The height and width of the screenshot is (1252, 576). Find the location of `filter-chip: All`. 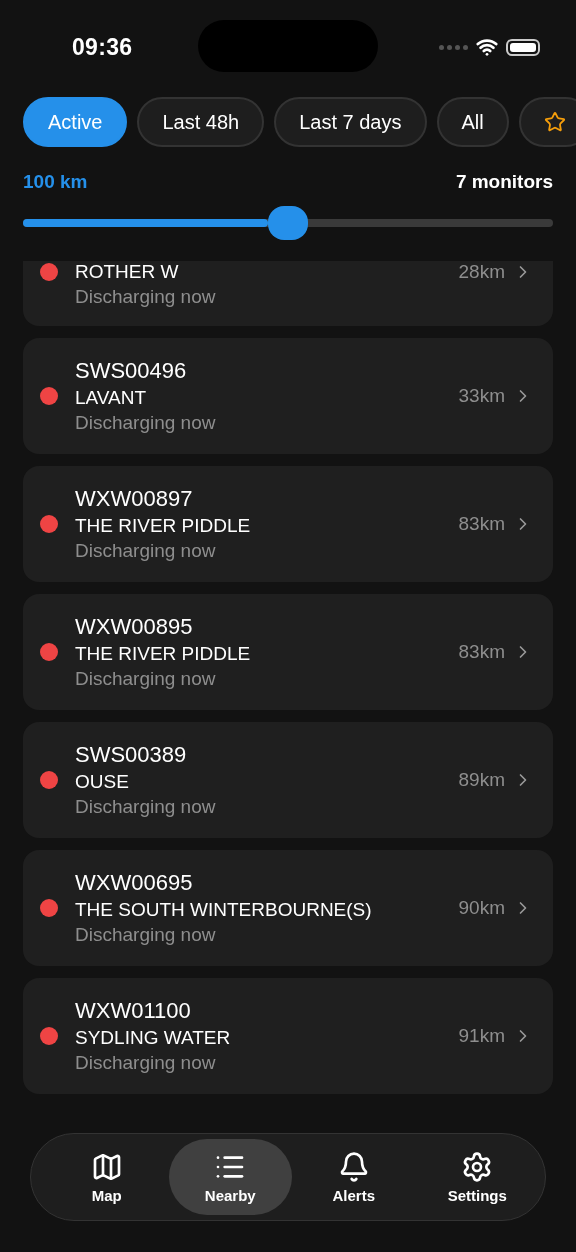

filter-chip: All is located at coordinates (472, 122).